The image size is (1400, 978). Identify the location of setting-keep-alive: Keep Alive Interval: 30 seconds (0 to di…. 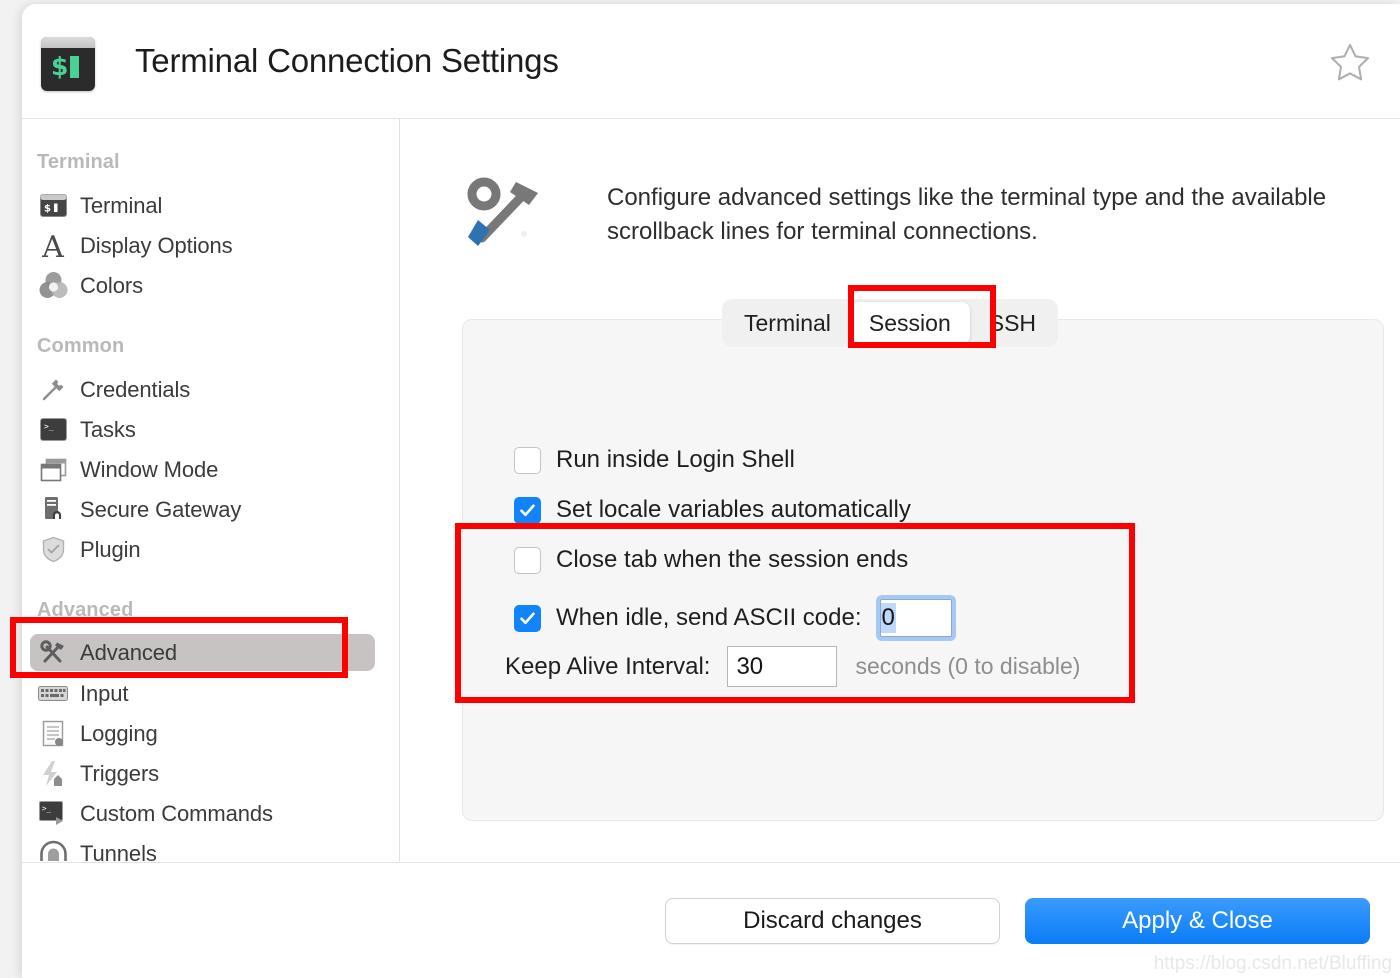
(792, 666).